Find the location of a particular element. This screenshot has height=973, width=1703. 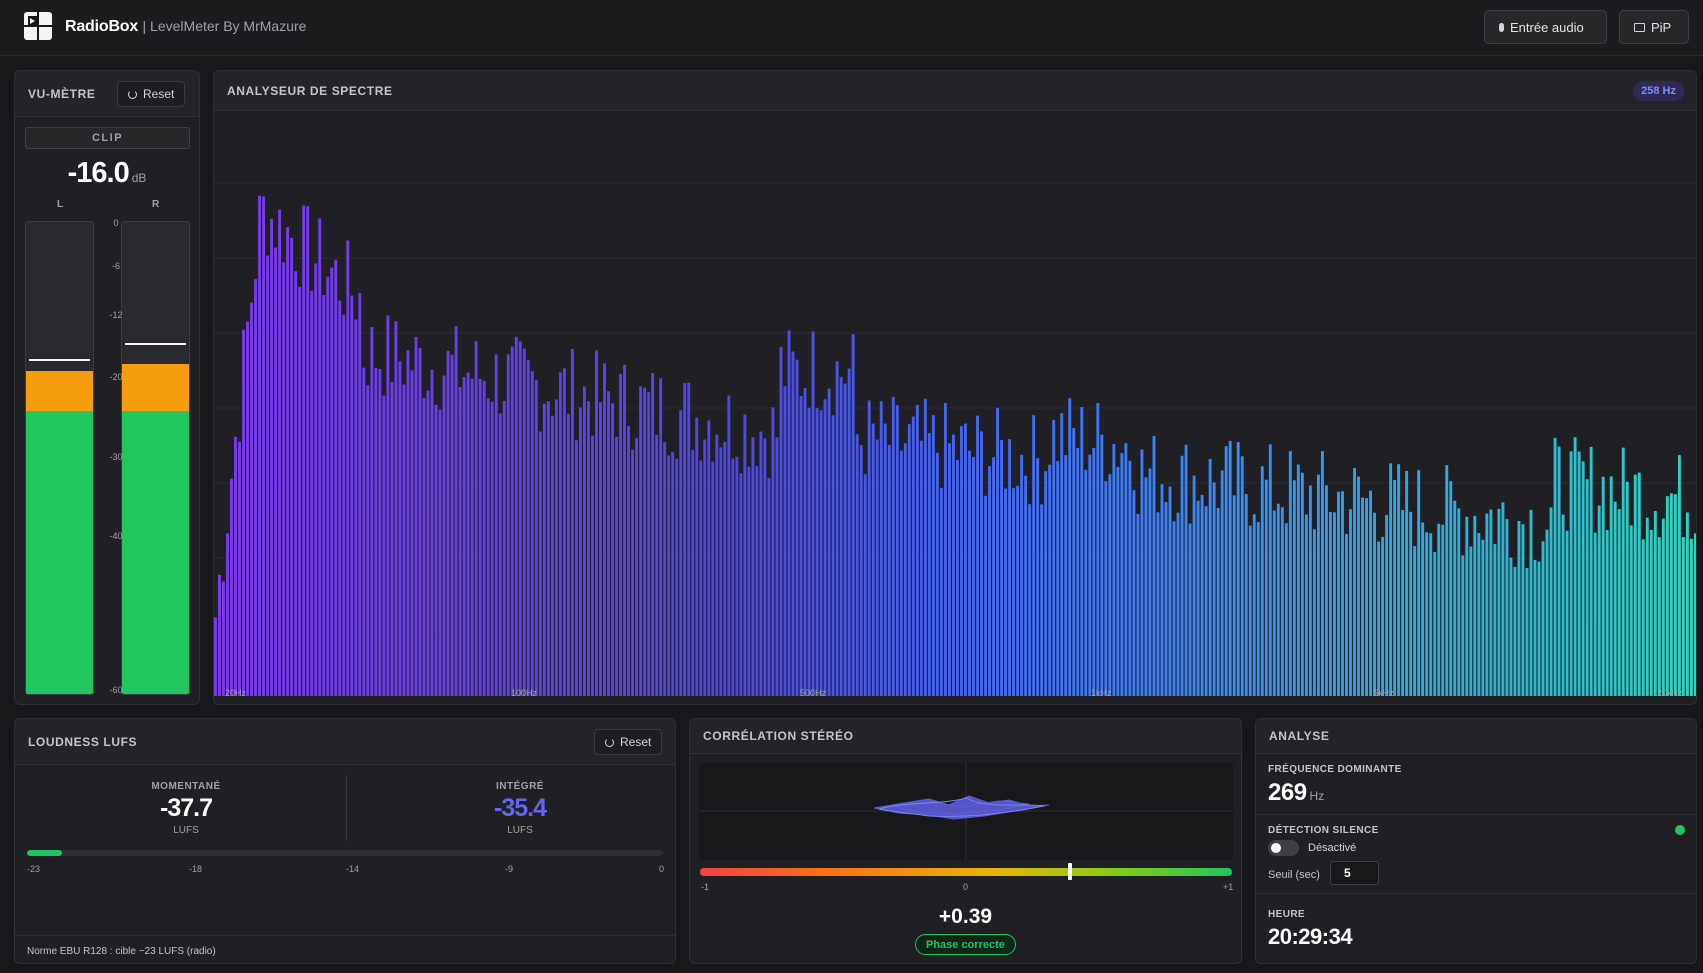

loudness-scale-label: -23 is located at coordinates (34, 869).